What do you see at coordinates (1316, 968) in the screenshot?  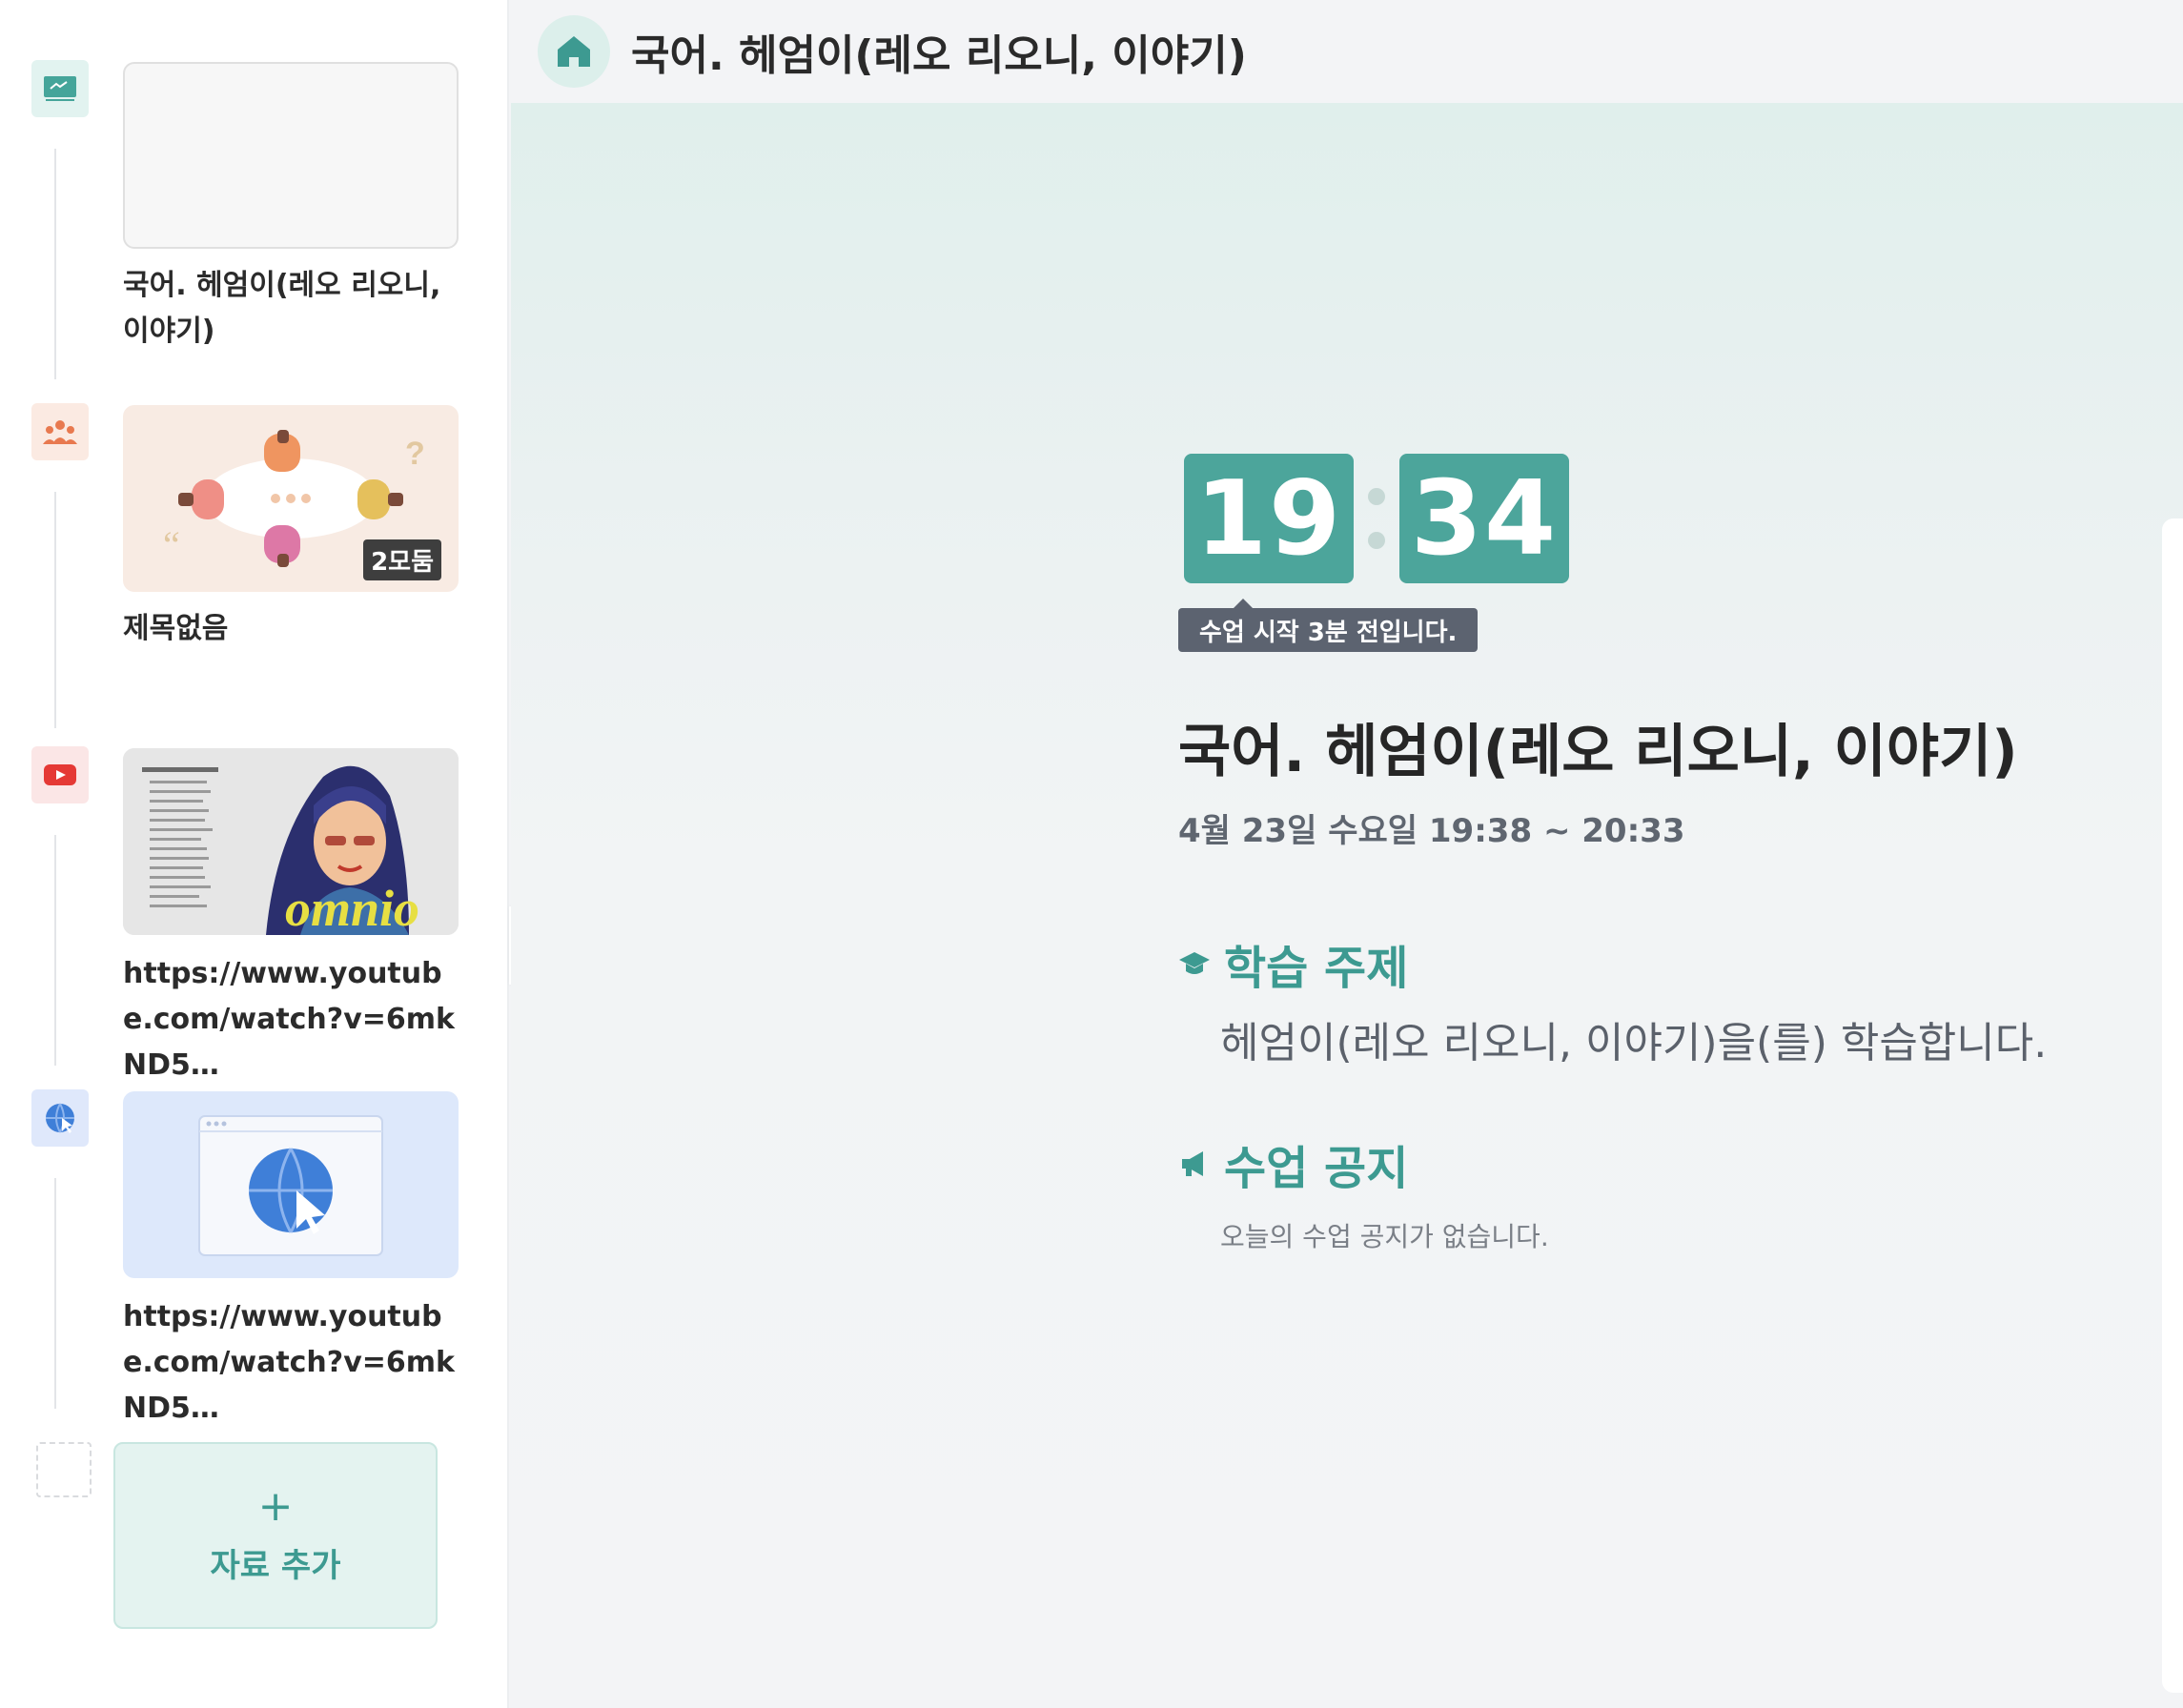 I see `topic-heading-text: 학습 주제` at bounding box center [1316, 968].